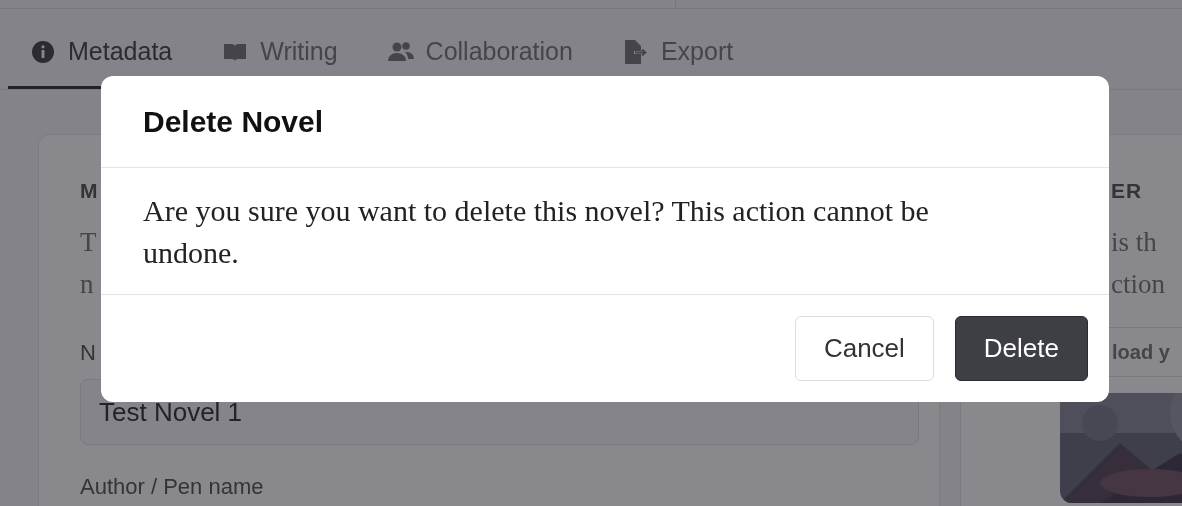 The height and width of the screenshot is (506, 1182). I want to click on cancel-button: Cancel, so click(864, 348).